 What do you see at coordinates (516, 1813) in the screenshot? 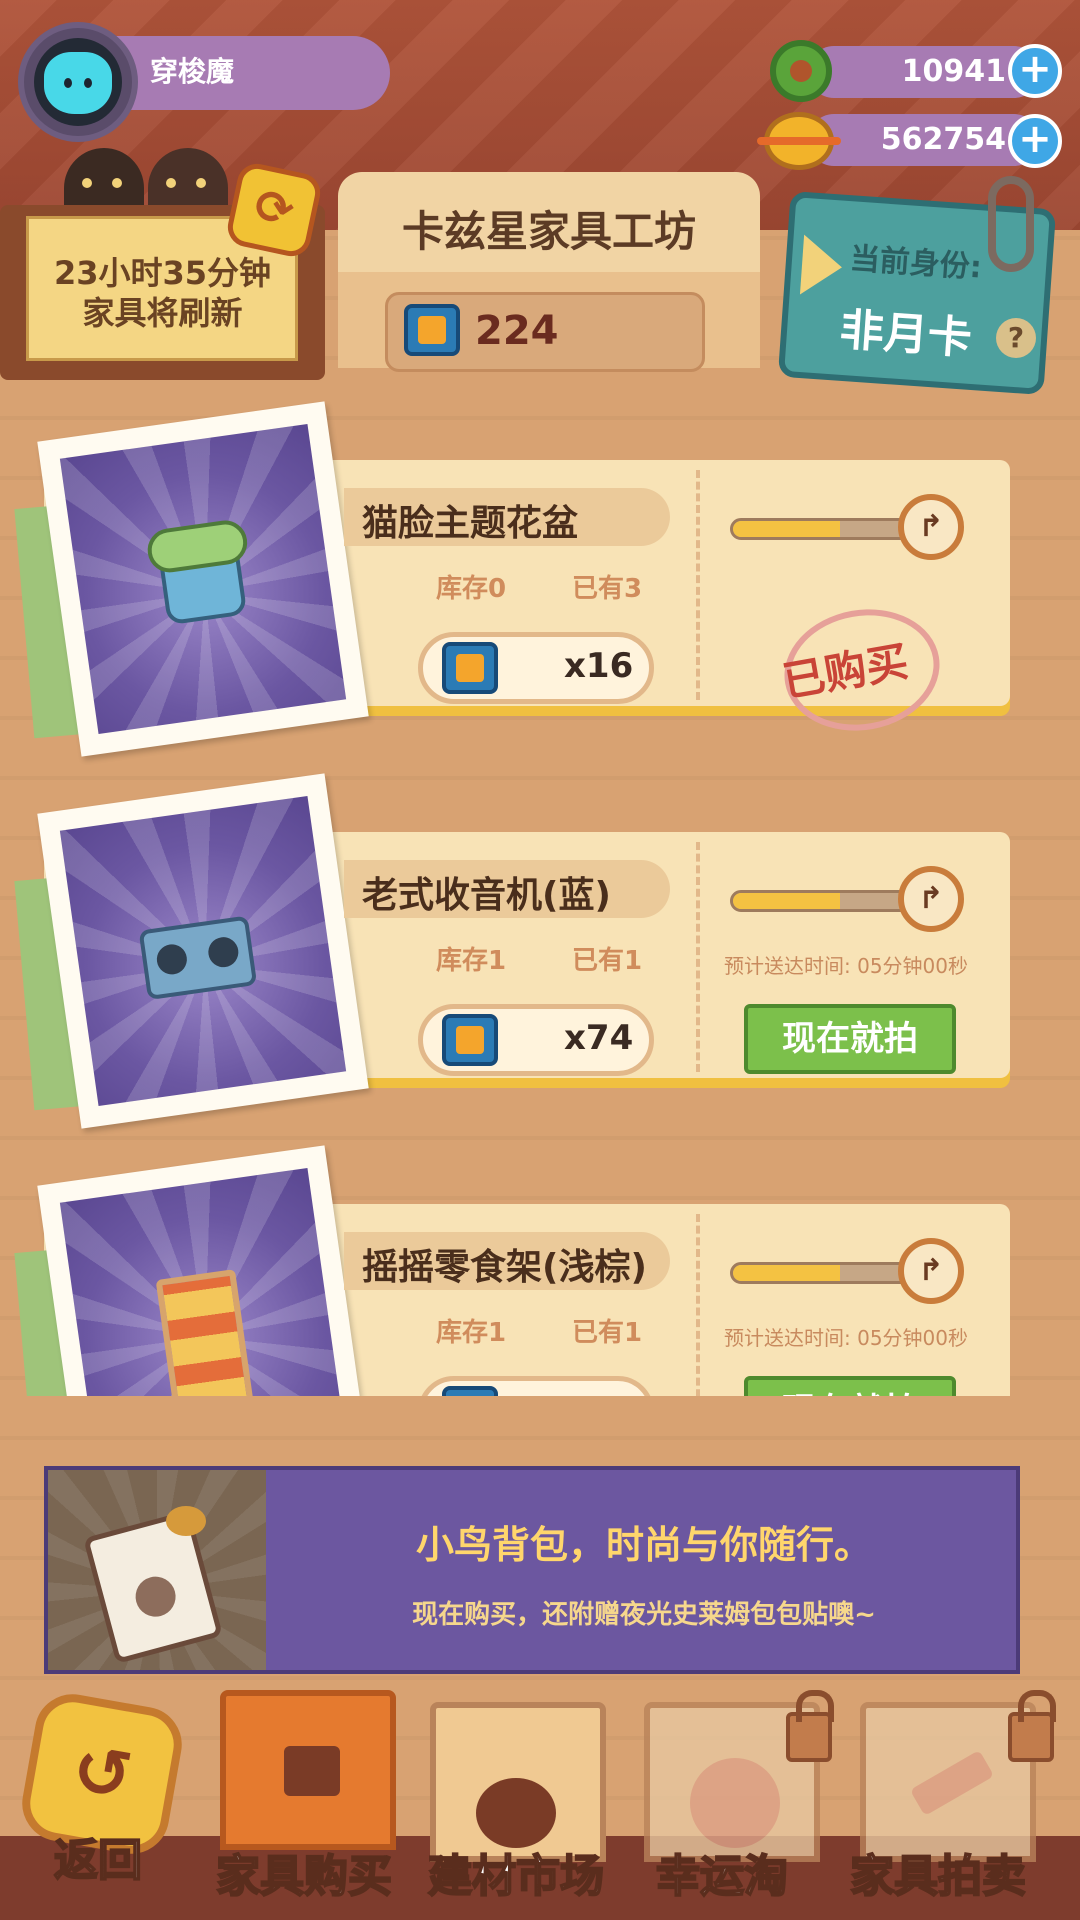
I see `paint-bucket-icon` at bounding box center [516, 1813].